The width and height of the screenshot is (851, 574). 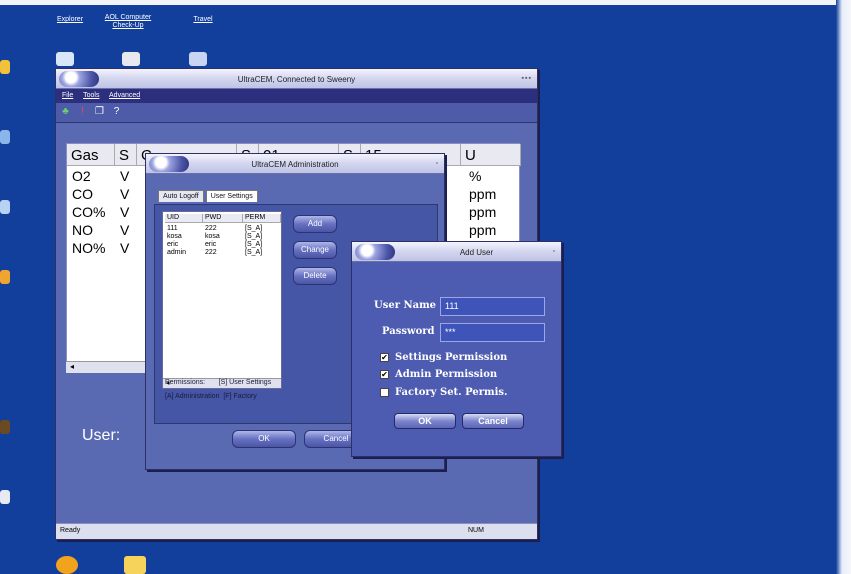 What do you see at coordinates (262, 218) in the screenshot?
I see `list-header-perm: PERM` at bounding box center [262, 218].